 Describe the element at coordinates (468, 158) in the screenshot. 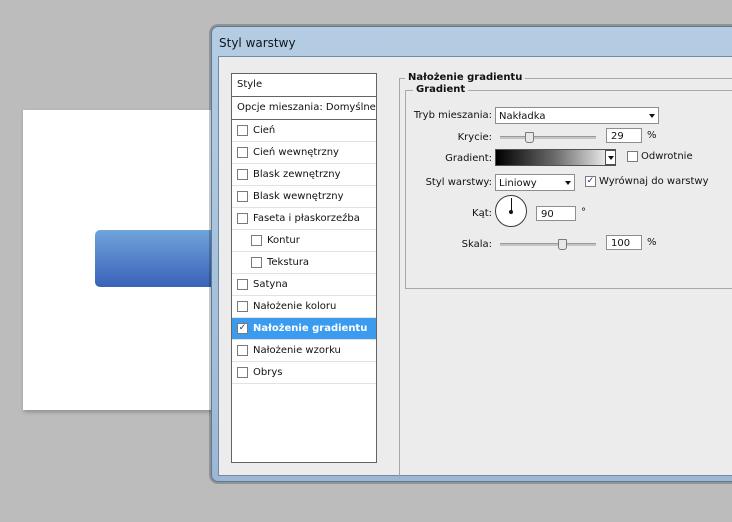

I see `gradient-label: Gradient:` at that location.